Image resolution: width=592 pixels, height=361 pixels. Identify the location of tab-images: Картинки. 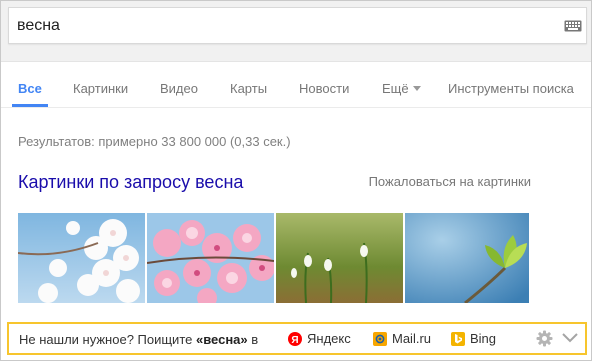
(100, 88).